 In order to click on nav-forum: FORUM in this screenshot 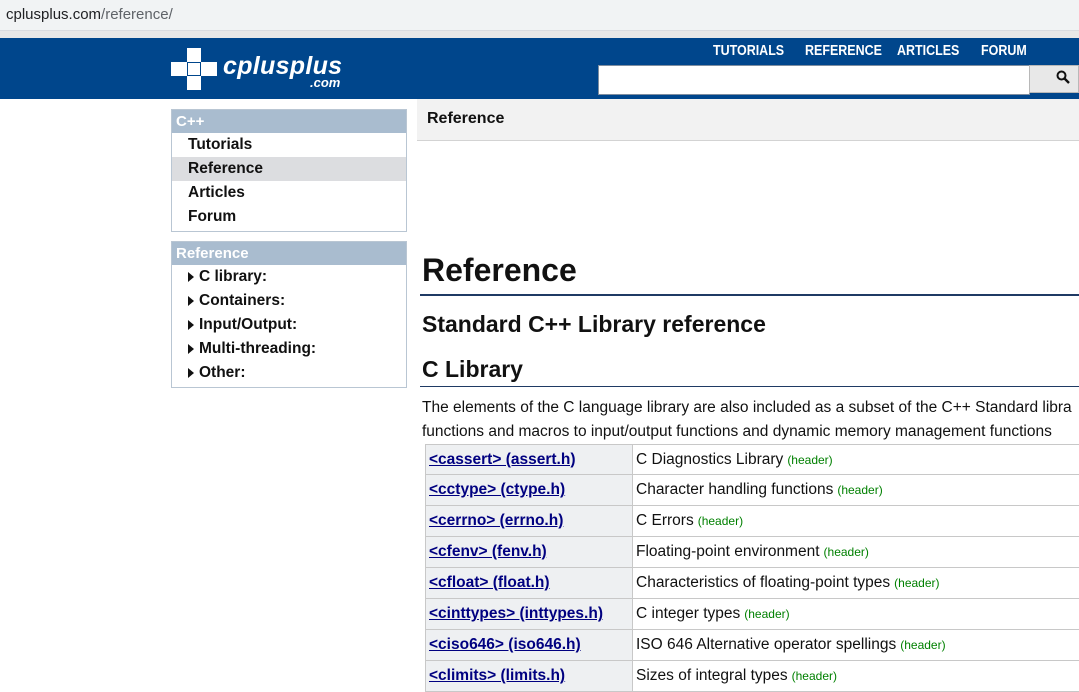, I will do `click(1006, 51)`.